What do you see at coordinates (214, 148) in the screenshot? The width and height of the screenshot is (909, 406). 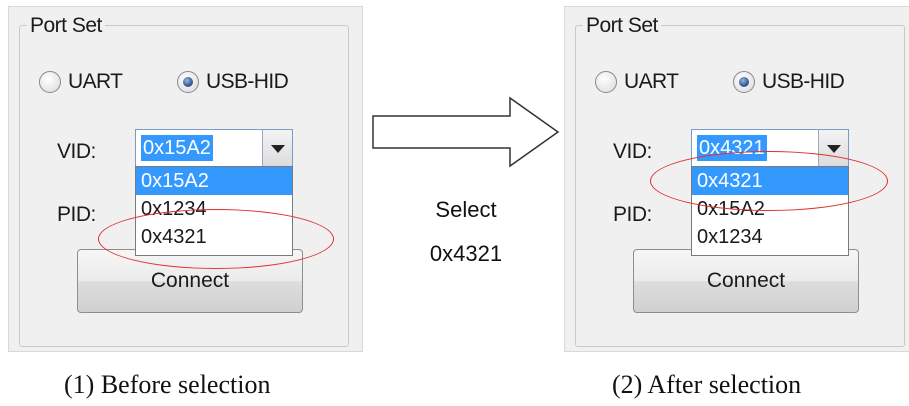 I see `vid-combobox: 0x15A2` at bounding box center [214, 148].